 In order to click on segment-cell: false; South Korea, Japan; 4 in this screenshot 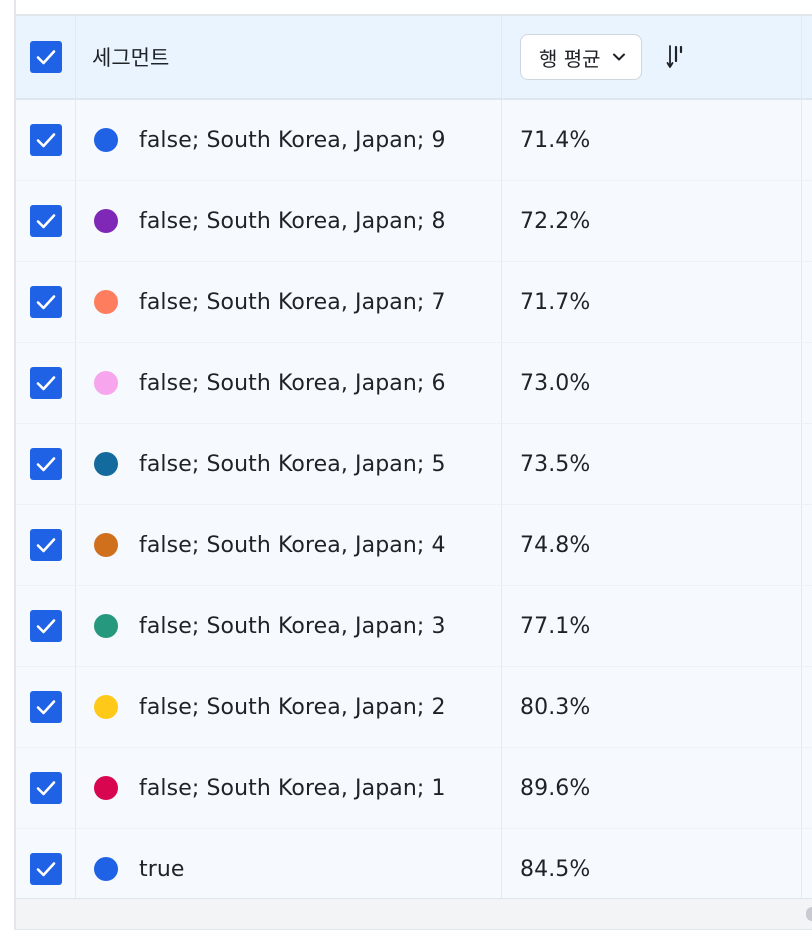, I will do `click(289, 545)`.